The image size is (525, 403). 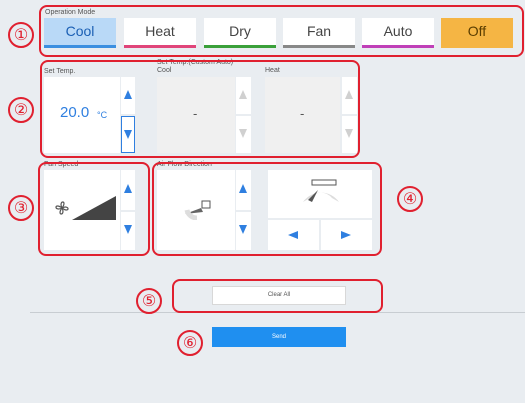 I want to click on callout-number-3: ③, so click(x=21, y=208).